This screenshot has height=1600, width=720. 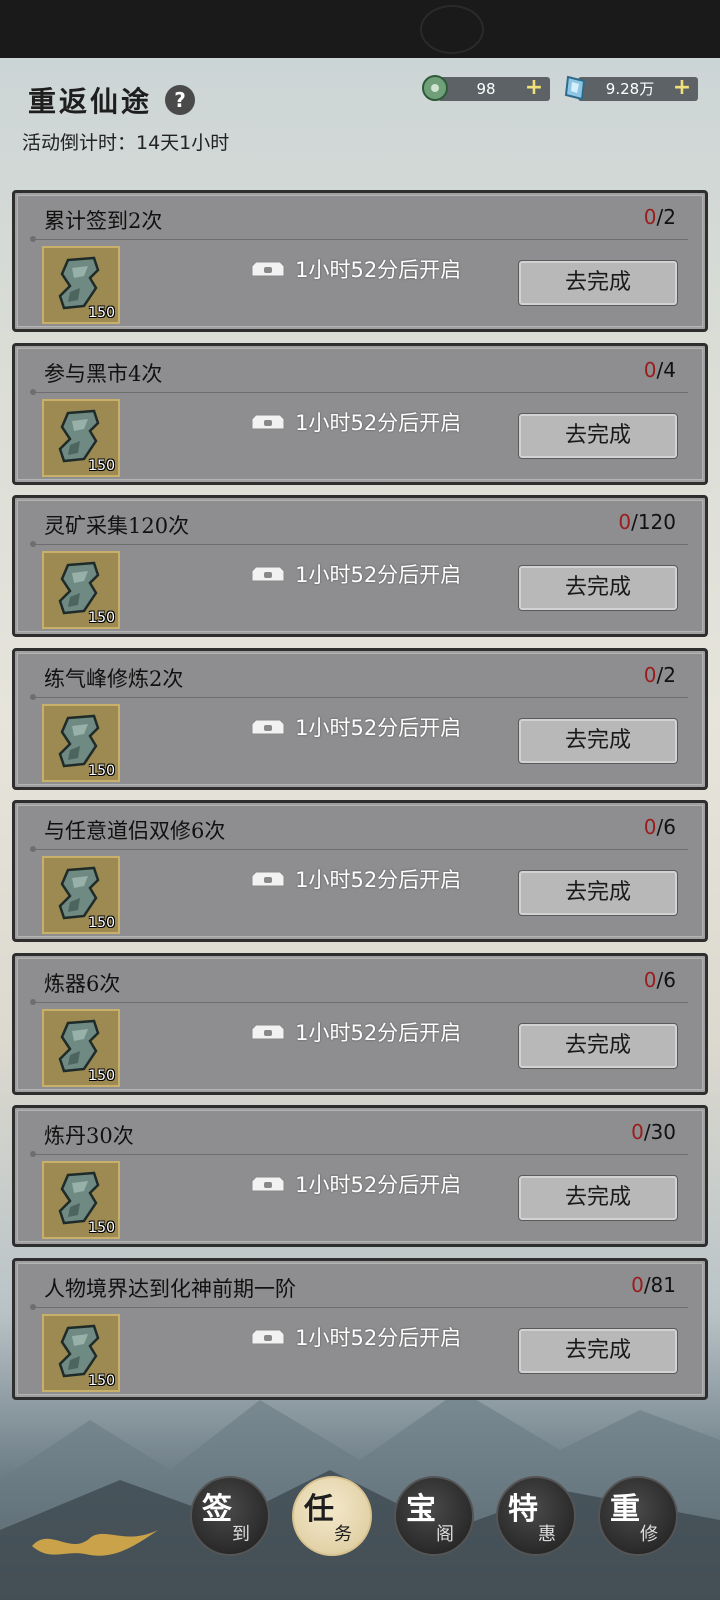 What do you see at coordinates (625, 1509) in the screenshot?
I see `nav-tab-label-main: 重` at bounding box center [625, 1509].